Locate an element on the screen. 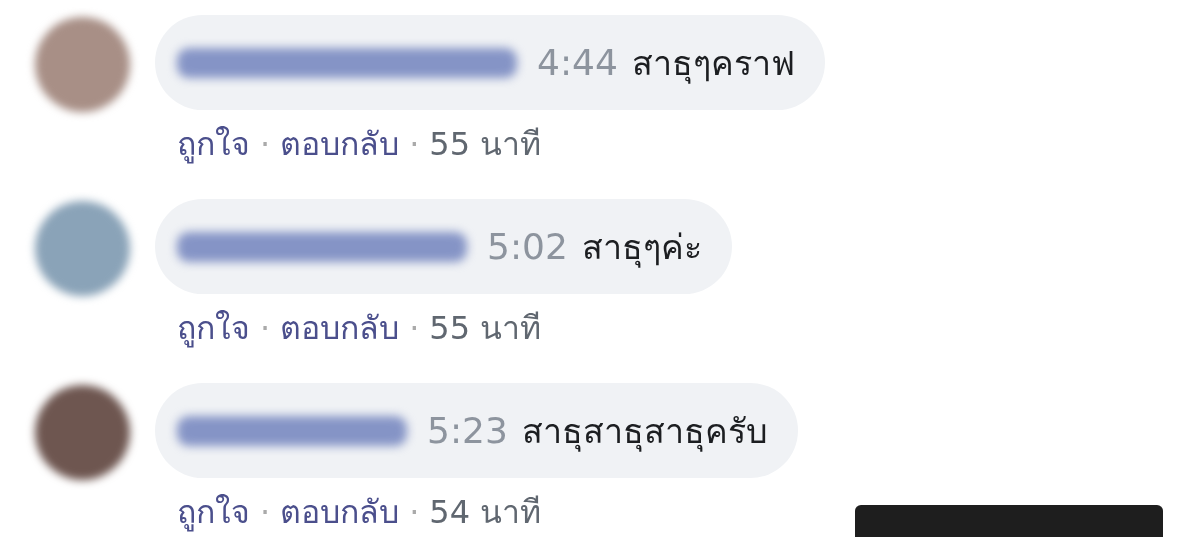 The width and height of the screenshot is (1200, 537). comment-text: สาธุสาธุสาธุครับ is located at coordinates (644, 431).